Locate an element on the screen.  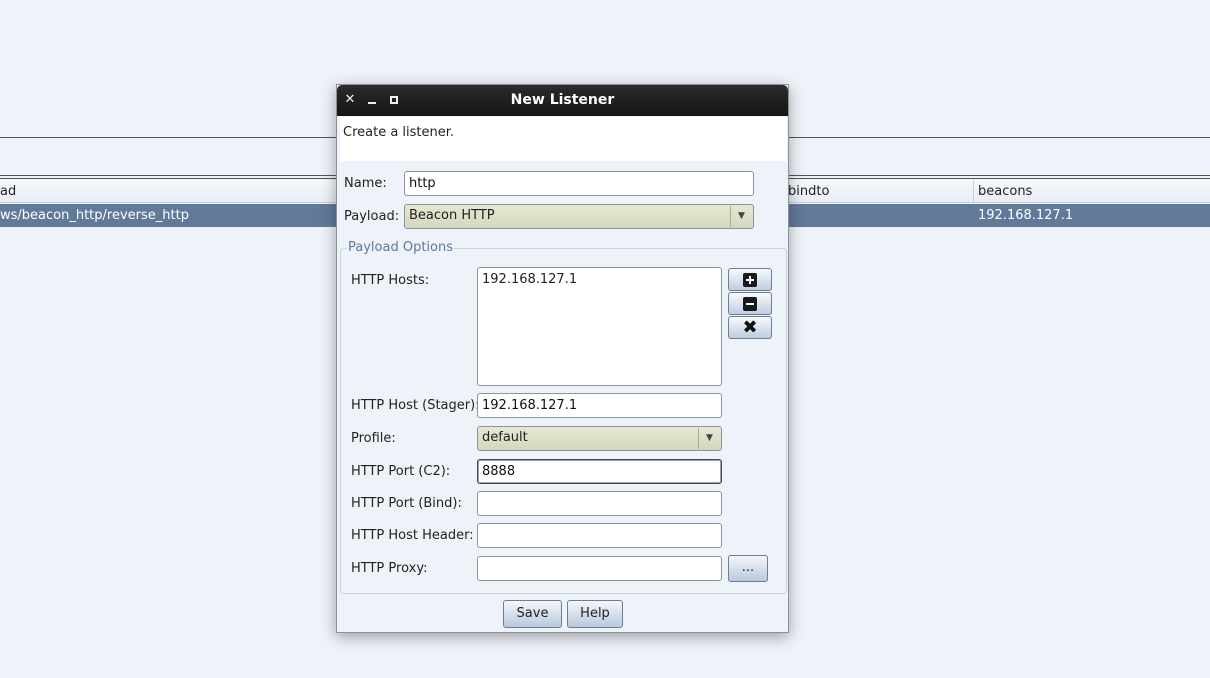
help-button: Help is located at coordinates (595, 614).